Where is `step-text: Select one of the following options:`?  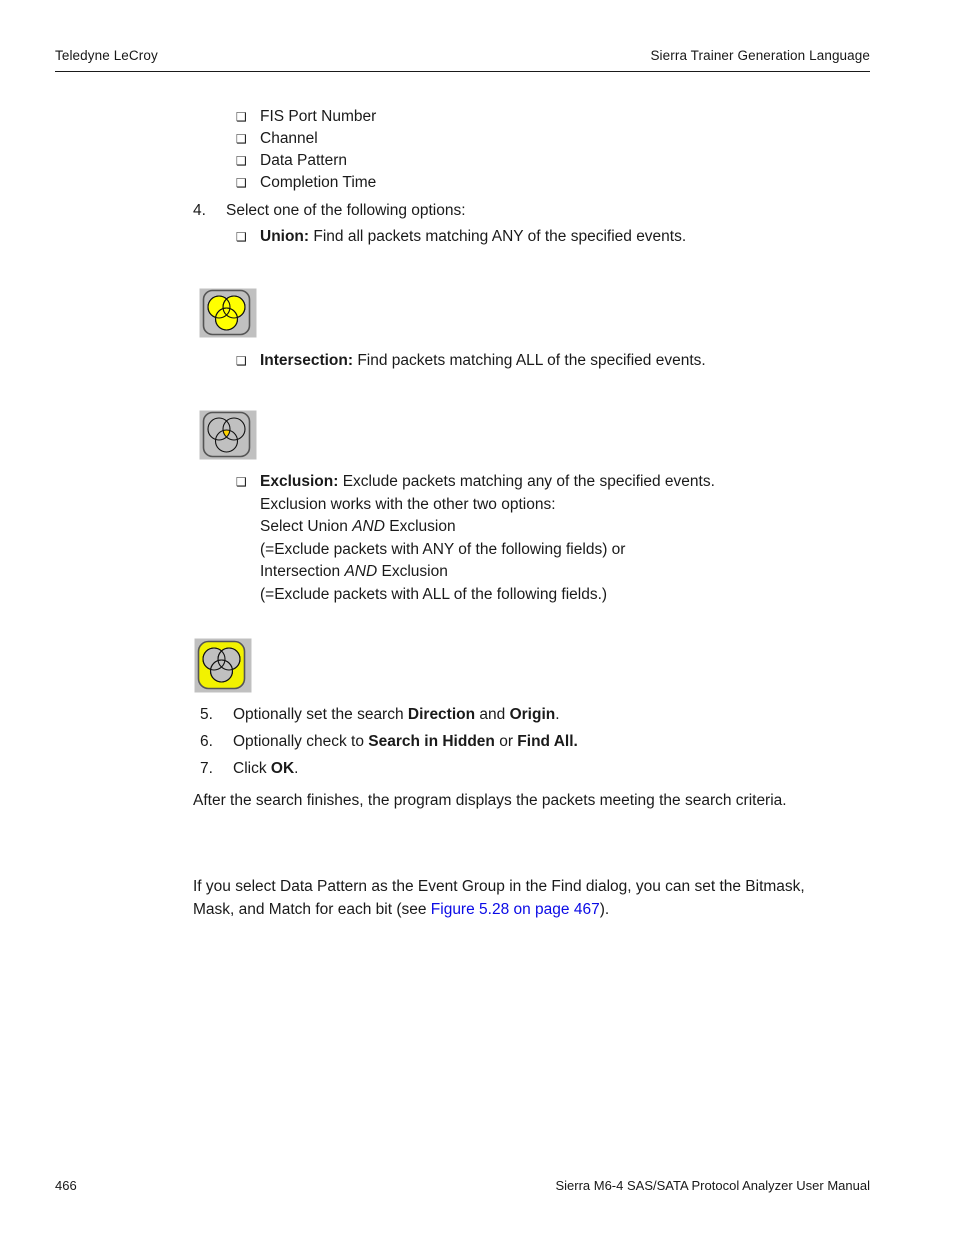
step-text: Select one of the following options: is located at coordinates (346, 210).